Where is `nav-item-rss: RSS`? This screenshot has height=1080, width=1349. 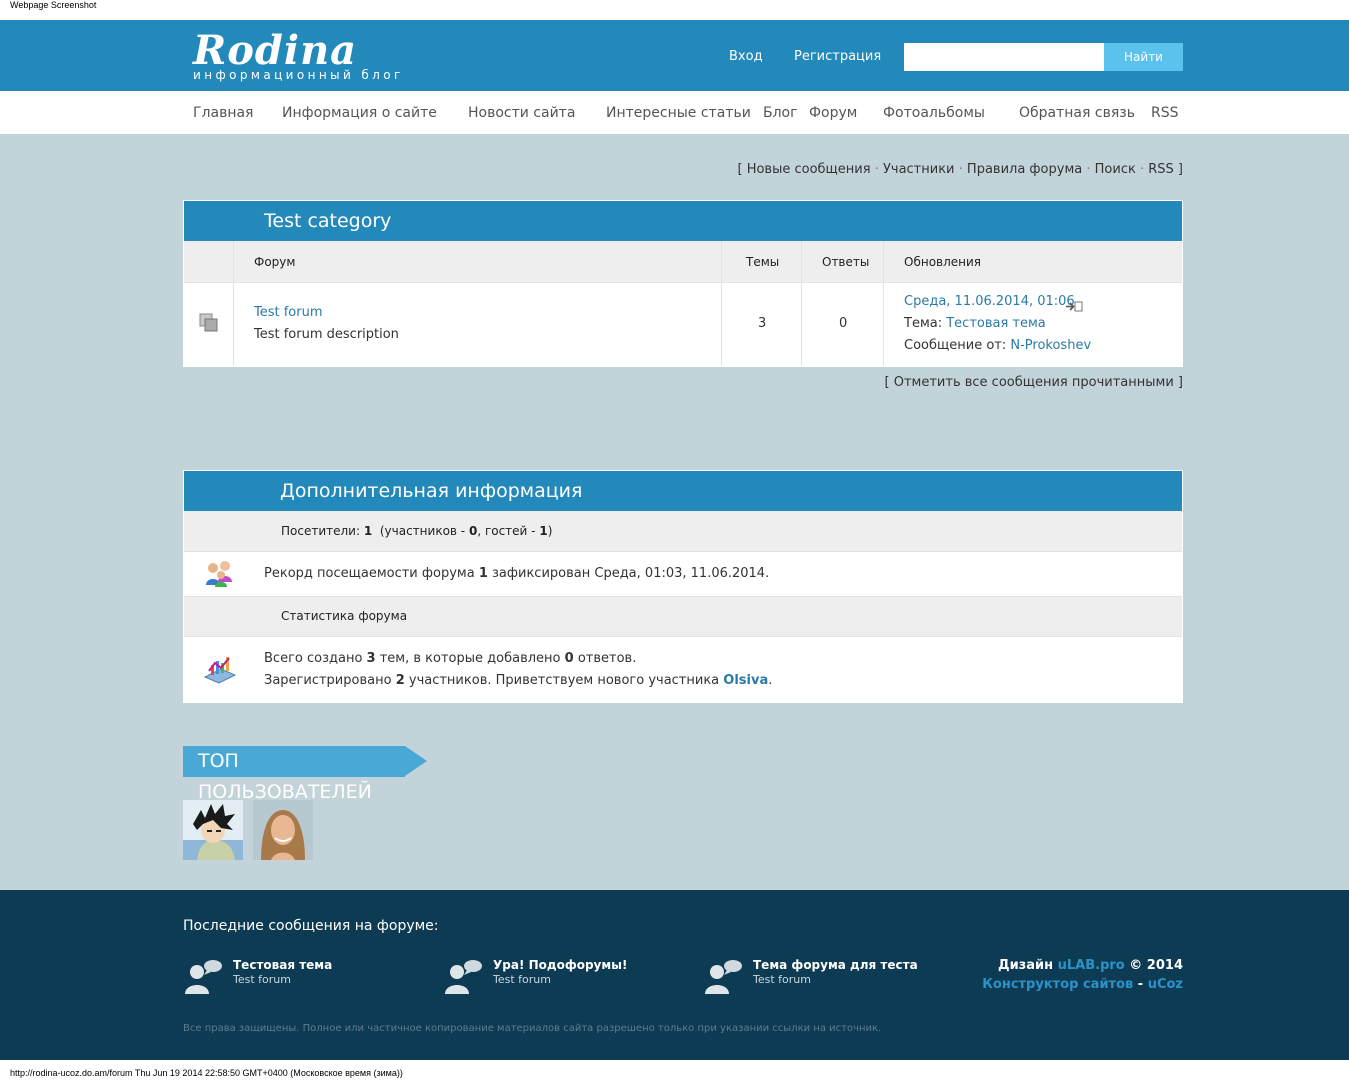 nav-item-rss: RSS is located at coordinates (1165, 113).